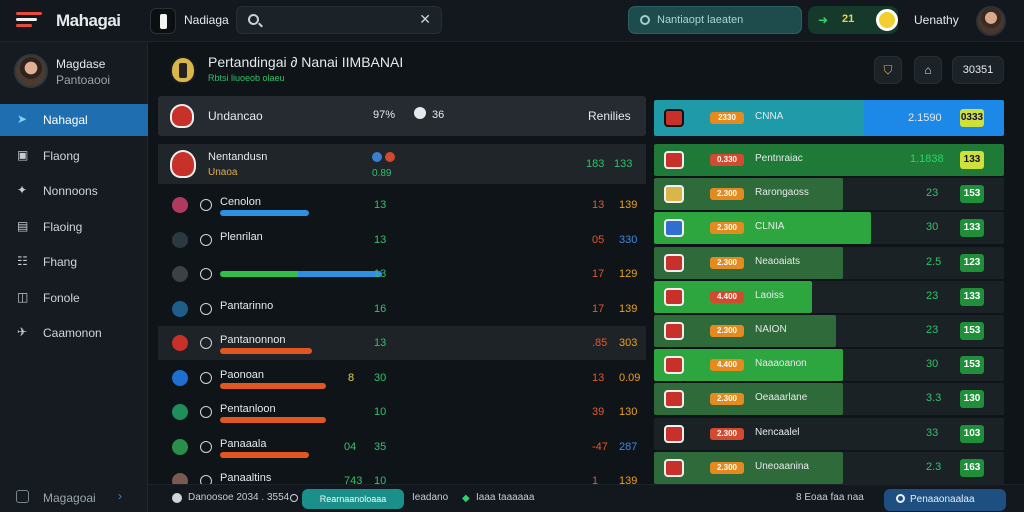 This screenshot has width=1024, height=512. I want to click on list-item: 2.300 CLNIA 30 133, so click(829, 228).